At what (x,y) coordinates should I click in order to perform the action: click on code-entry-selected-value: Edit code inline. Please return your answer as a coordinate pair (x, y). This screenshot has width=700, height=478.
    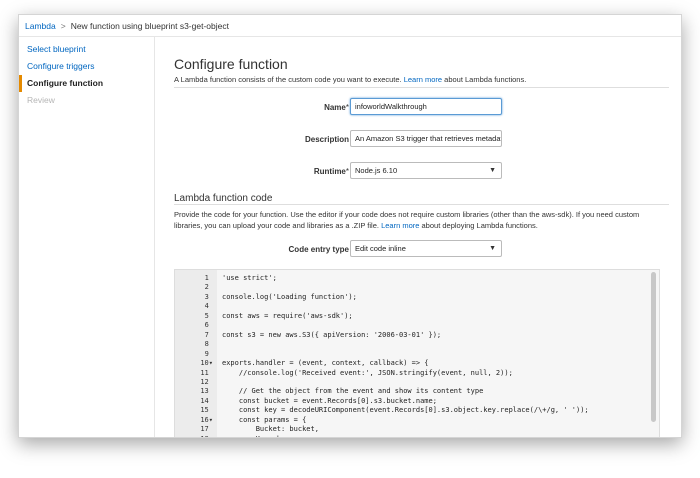
    Looking at the image, I should click on (380, 248).